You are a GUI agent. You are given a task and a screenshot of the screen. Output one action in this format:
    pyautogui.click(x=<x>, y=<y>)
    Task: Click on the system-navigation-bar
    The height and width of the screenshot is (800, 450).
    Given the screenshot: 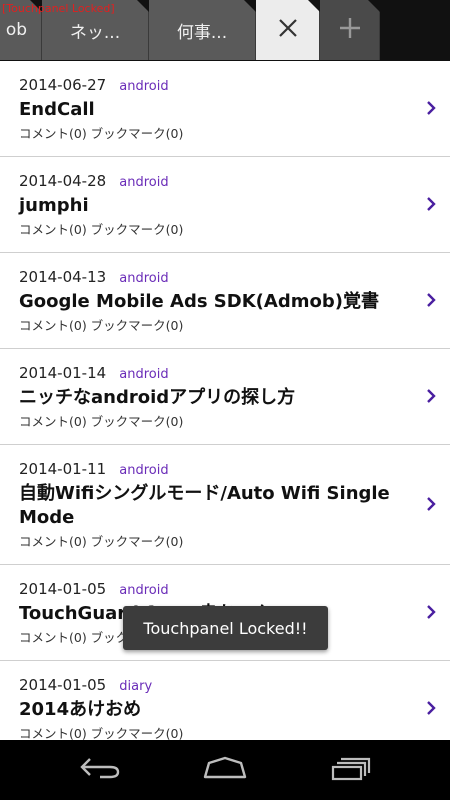 What is the action you would take?
    pyautogui.click(x=225, y=770)
    